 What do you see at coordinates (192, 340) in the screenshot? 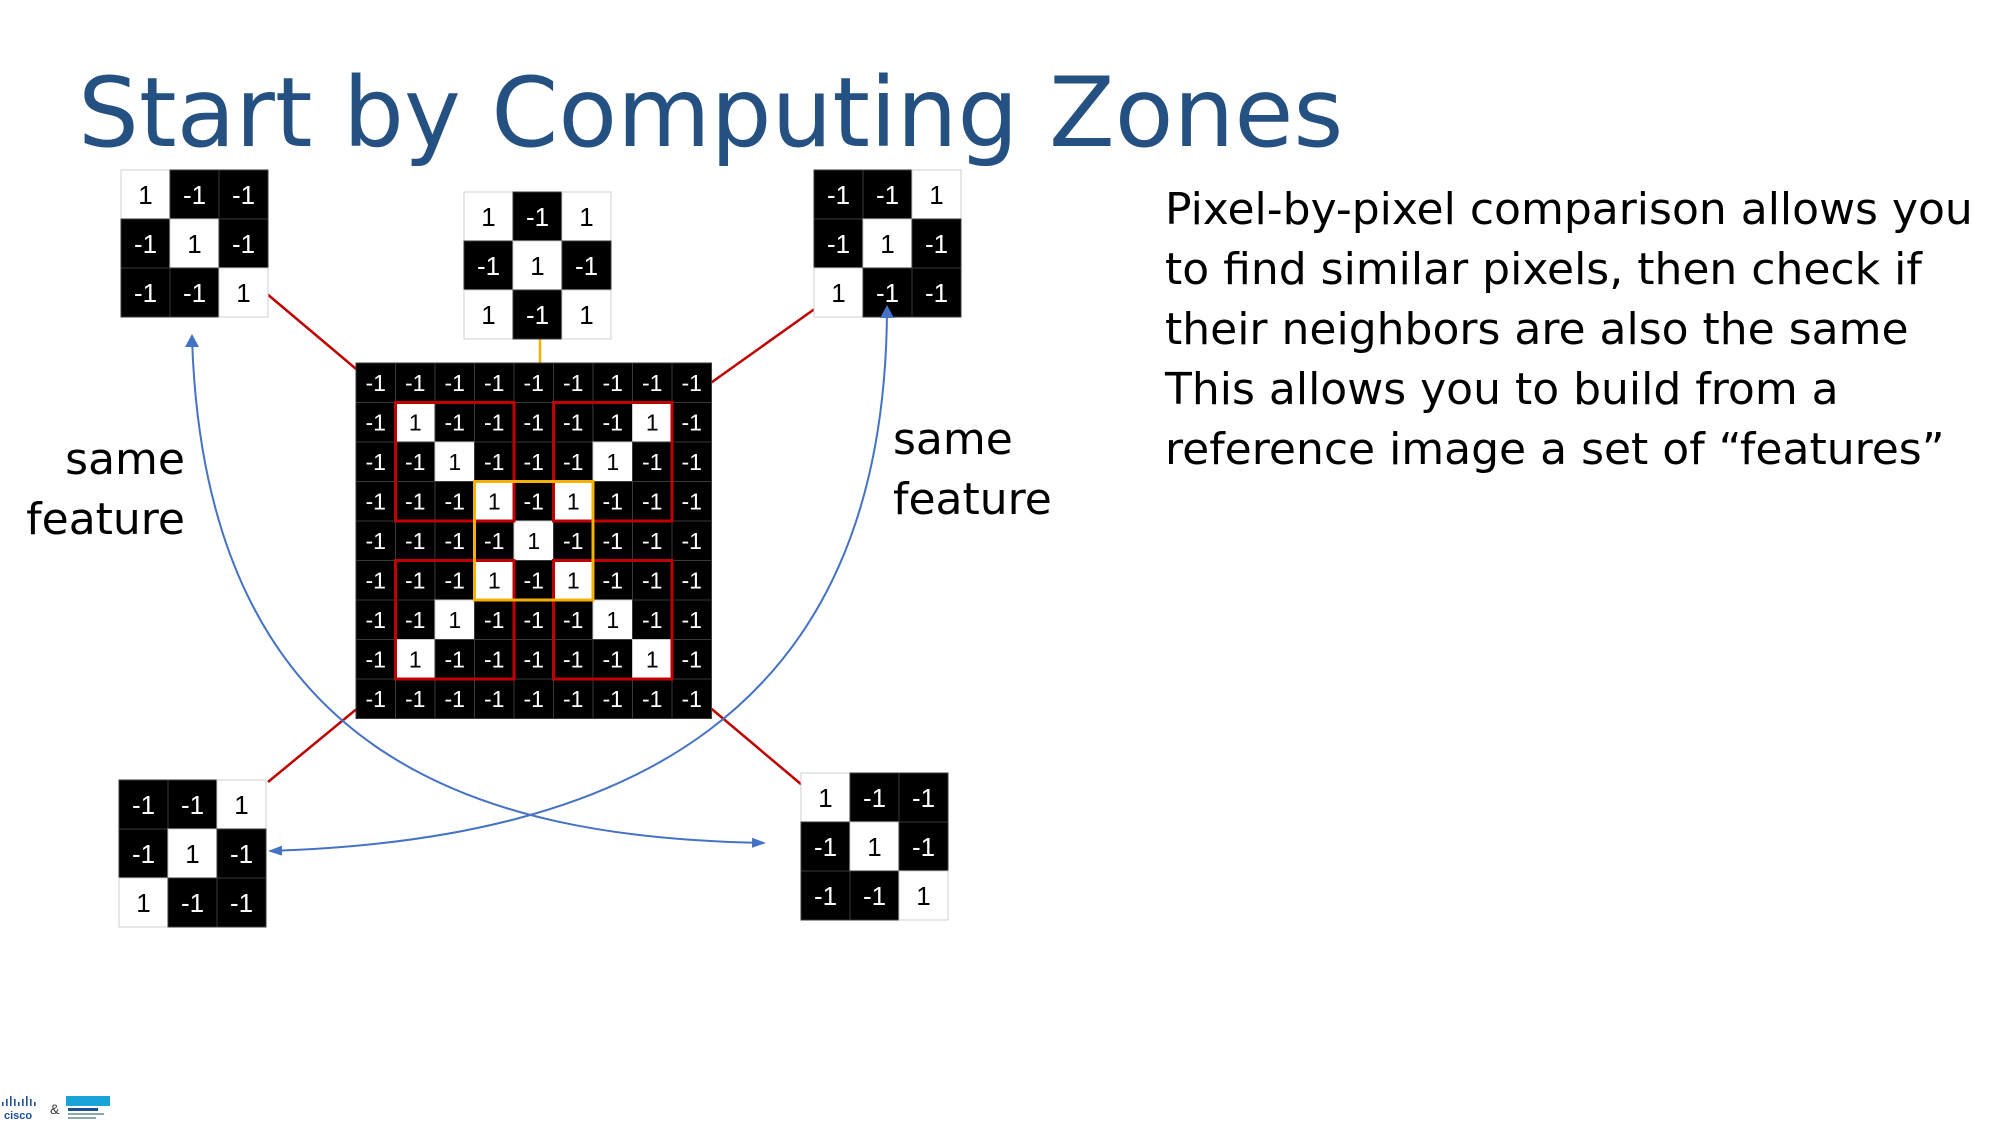
I see `arrowhead-icon` at bounding box center [192, 340].